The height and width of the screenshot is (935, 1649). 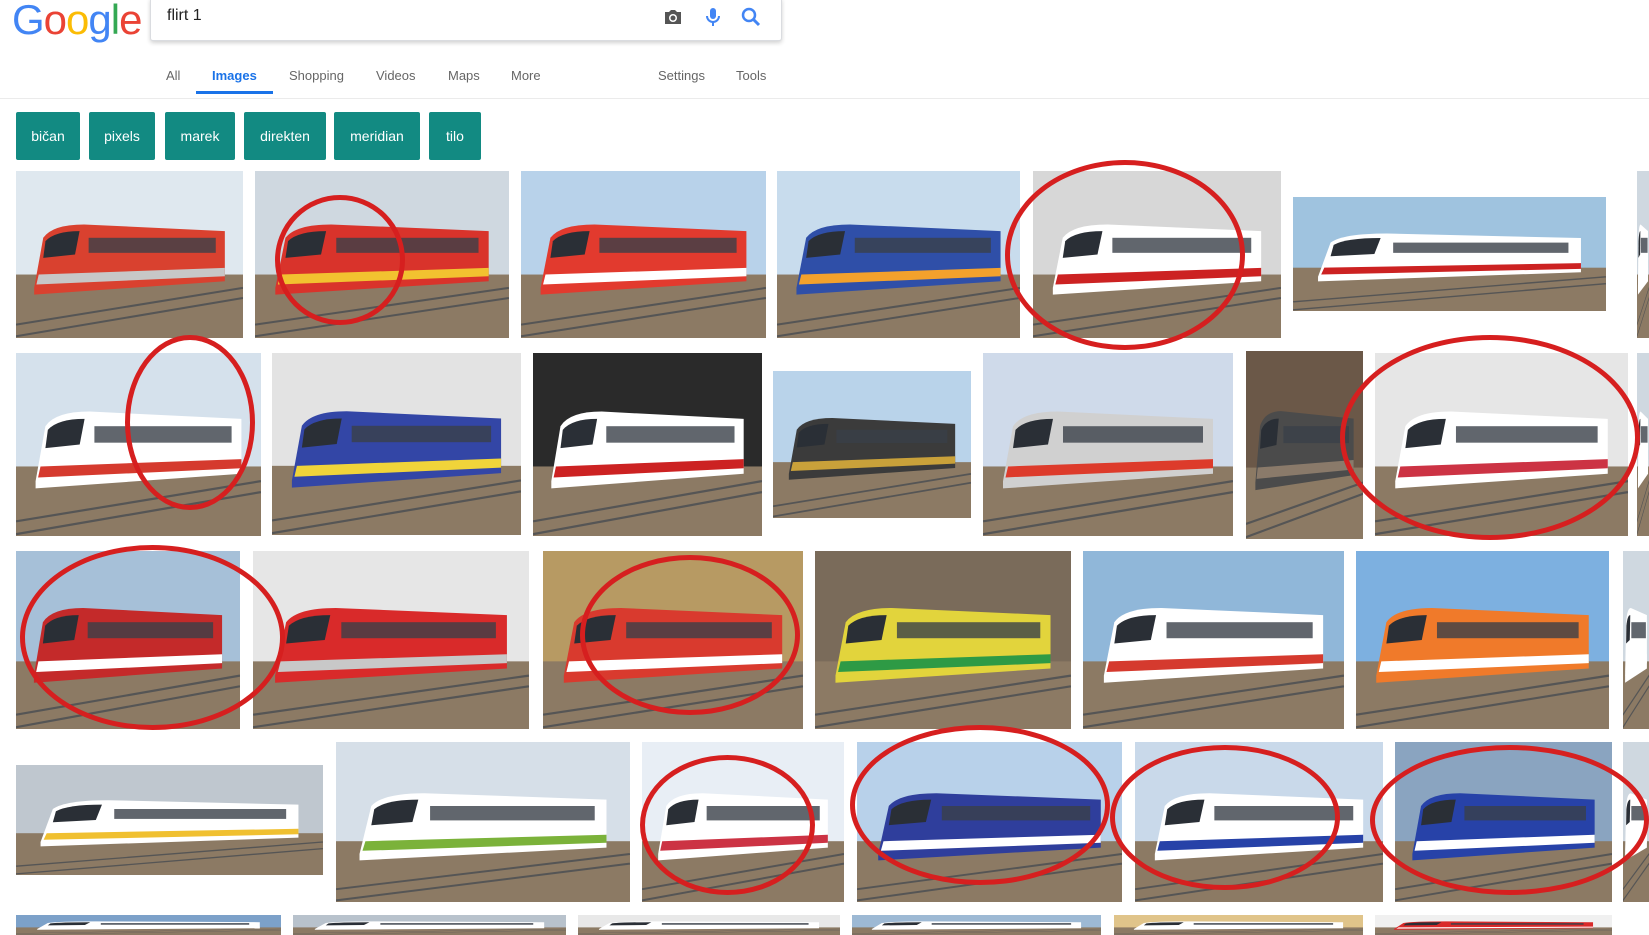 I want to click on logo-letter: g, so click(x=99, y=21).